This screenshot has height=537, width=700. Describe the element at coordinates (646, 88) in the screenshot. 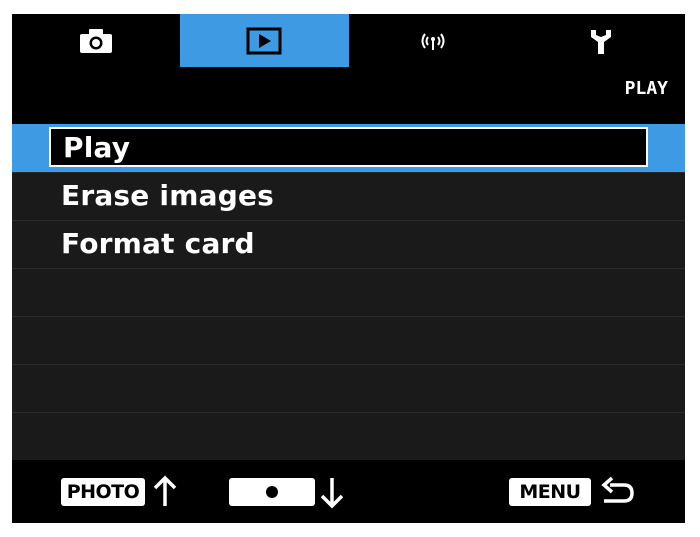

I see `page-title: PLAY` at that location.